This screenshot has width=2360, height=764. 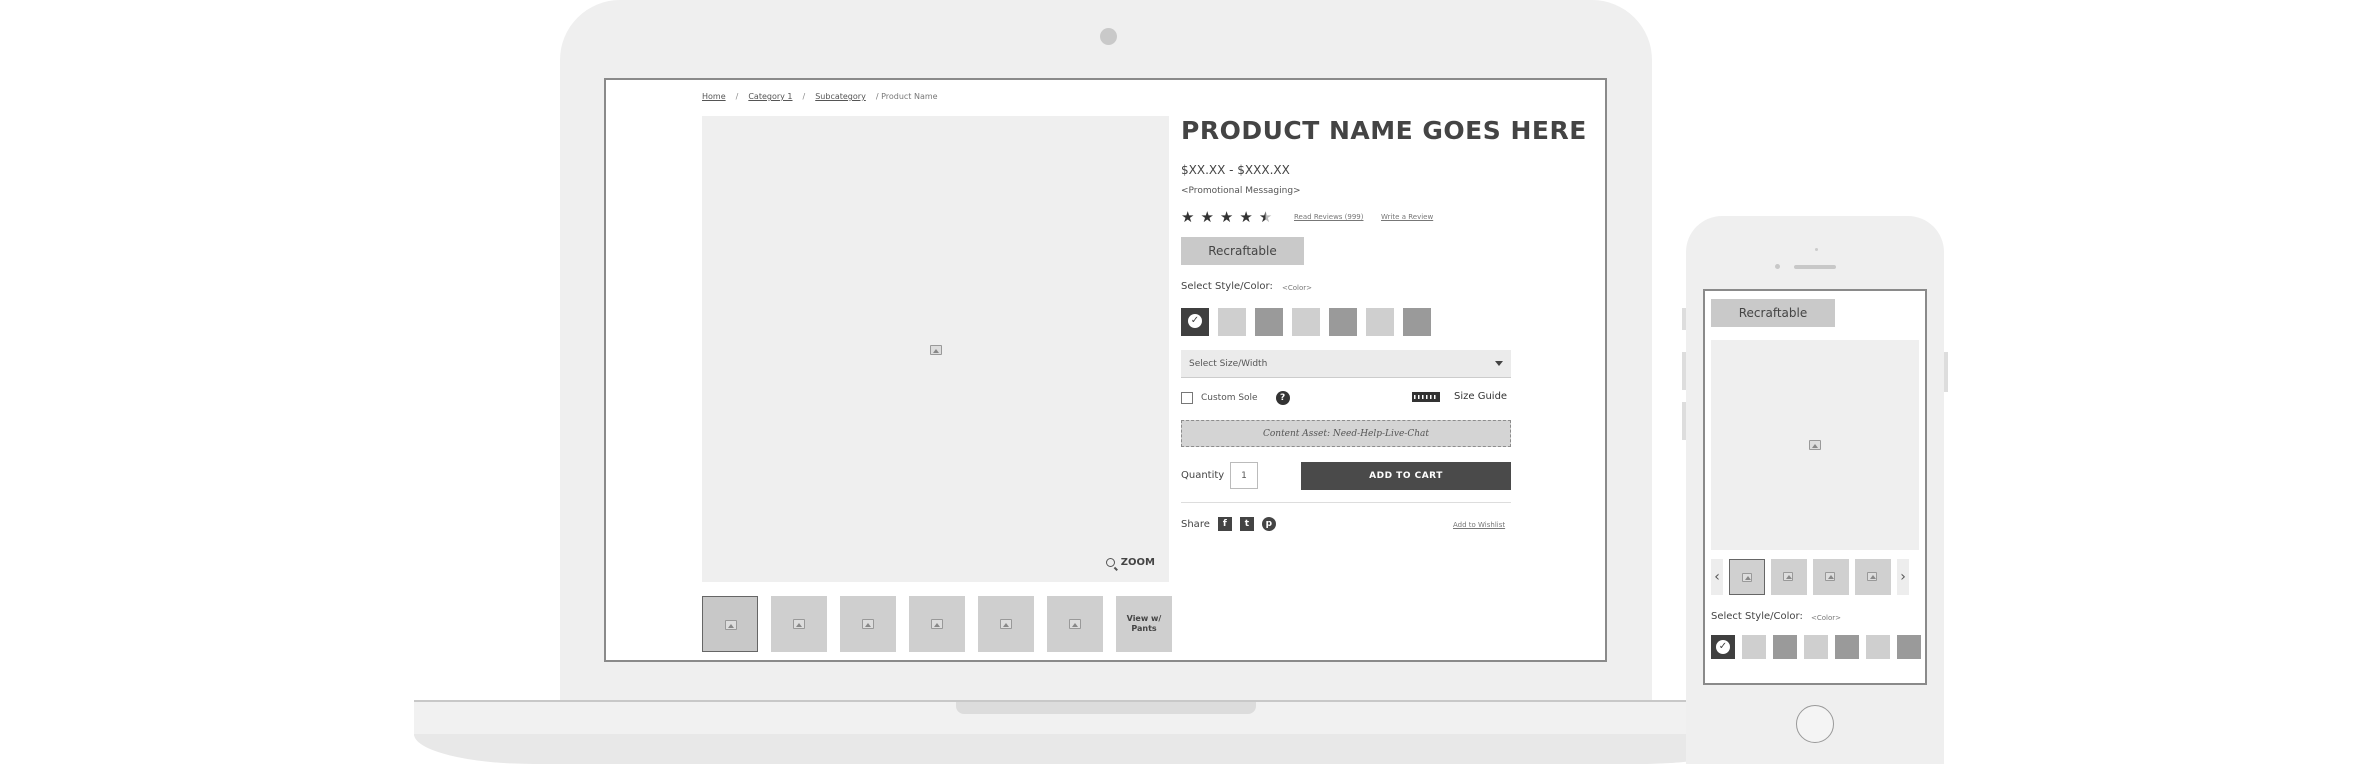 What do you see at coordinates (1195, 524) in the screenshot?
I see `share-label: Share` at bounding box center [1195, 524].